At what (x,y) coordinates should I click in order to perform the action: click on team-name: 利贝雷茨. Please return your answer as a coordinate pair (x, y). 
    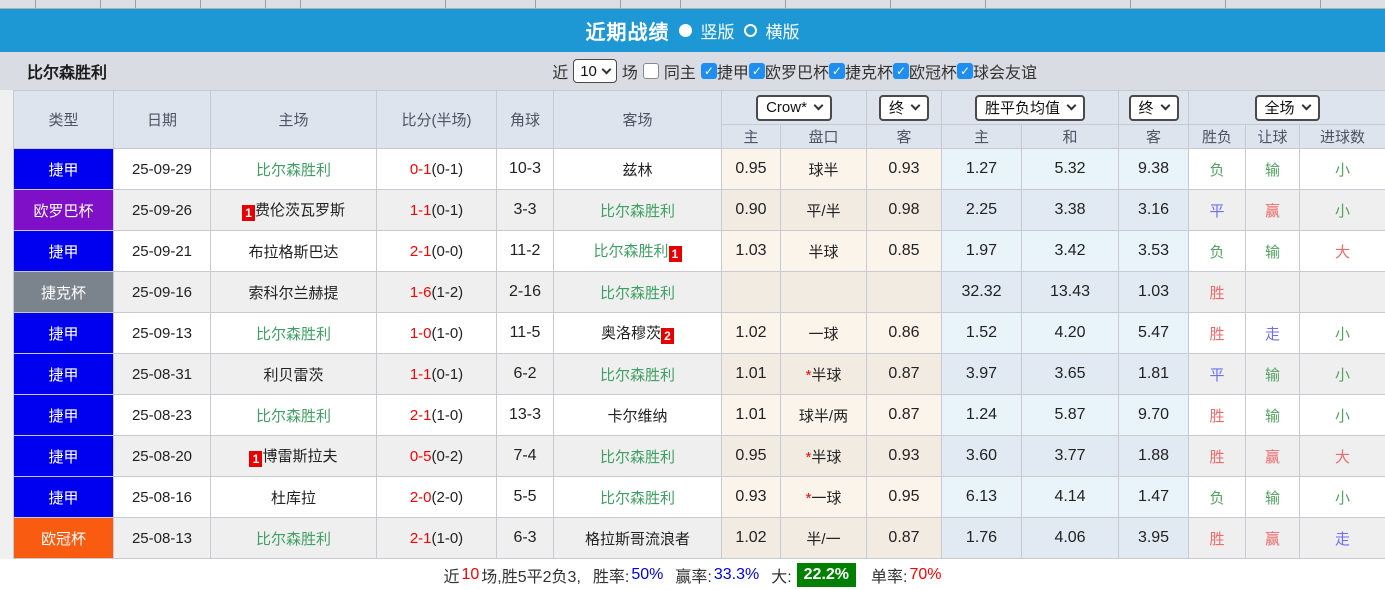
    Looking at the image, I should click on (293, 375).